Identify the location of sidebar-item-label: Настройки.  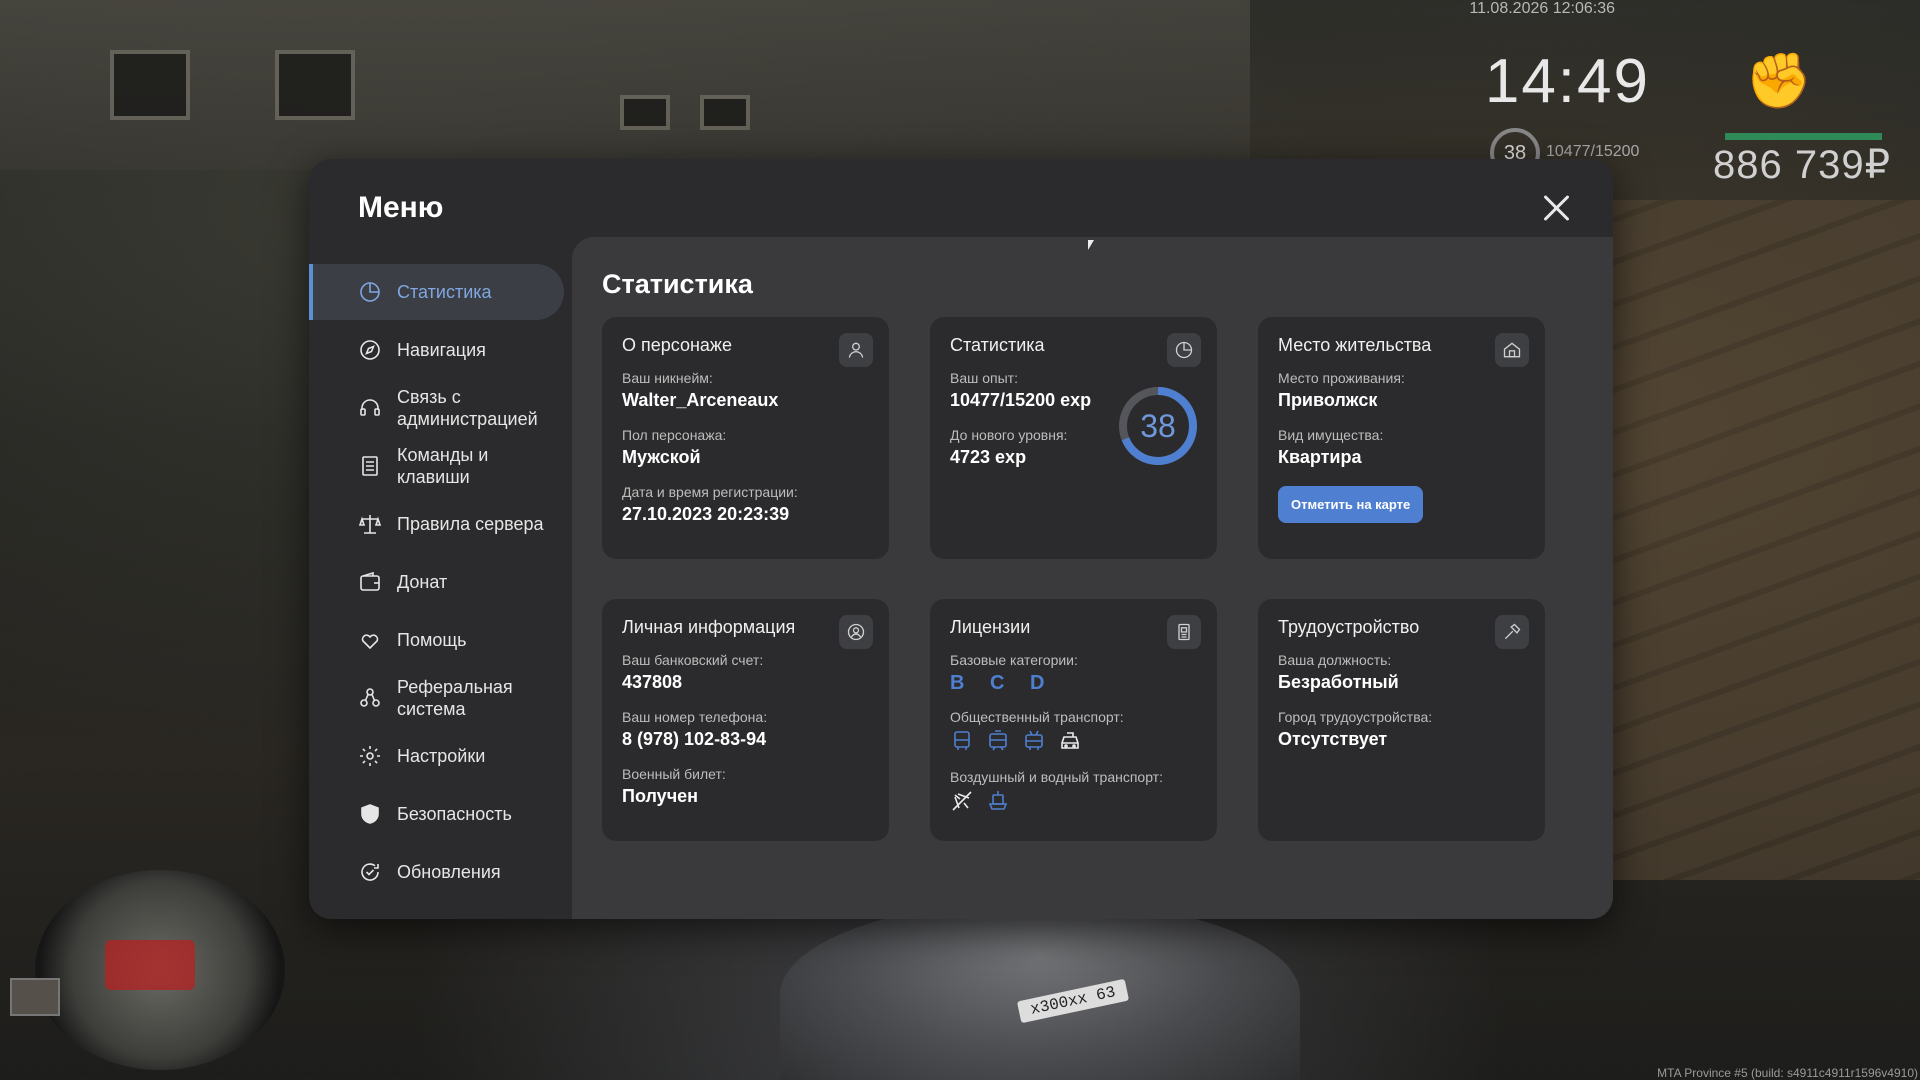
(441, 755).